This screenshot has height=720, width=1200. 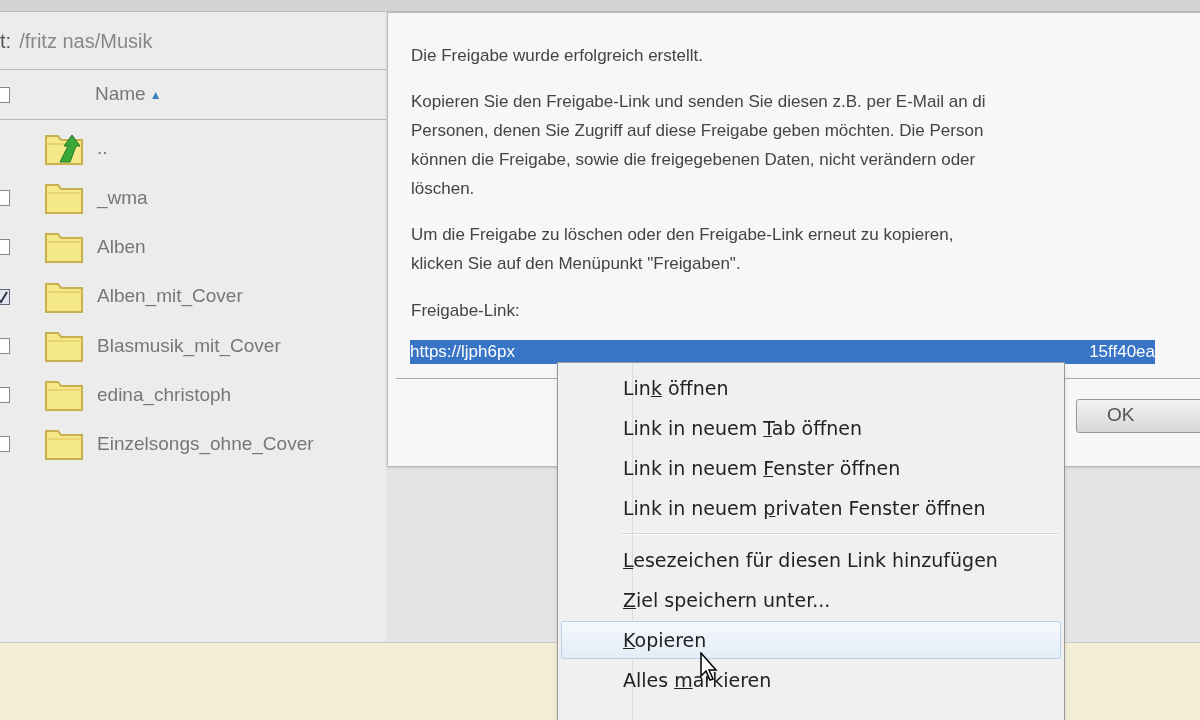 I want to click on ok-button: OK, so click(x=1138, y=415).